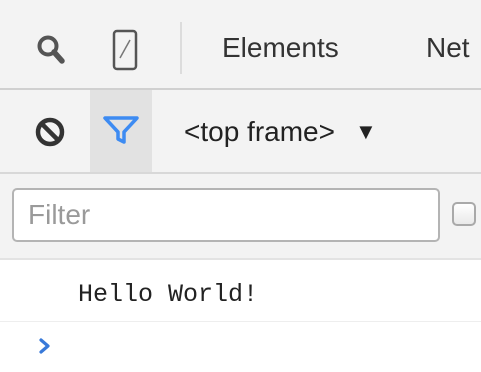 The height and width of the screenshot is (372, 481). What do you see at coordinates (259, 131) in the screenshot?
I see `frame-selector-value: <top frame>` at bounding box center [259, 131].